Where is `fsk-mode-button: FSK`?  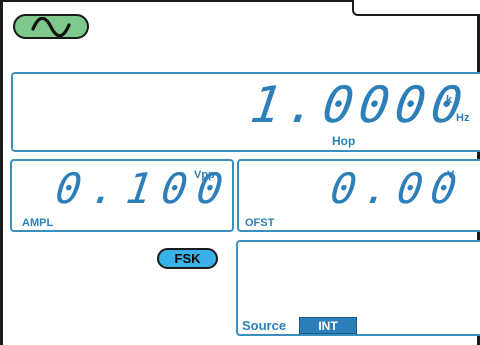
fsk-mode-button: FSK is located at coordinates (187, 258).